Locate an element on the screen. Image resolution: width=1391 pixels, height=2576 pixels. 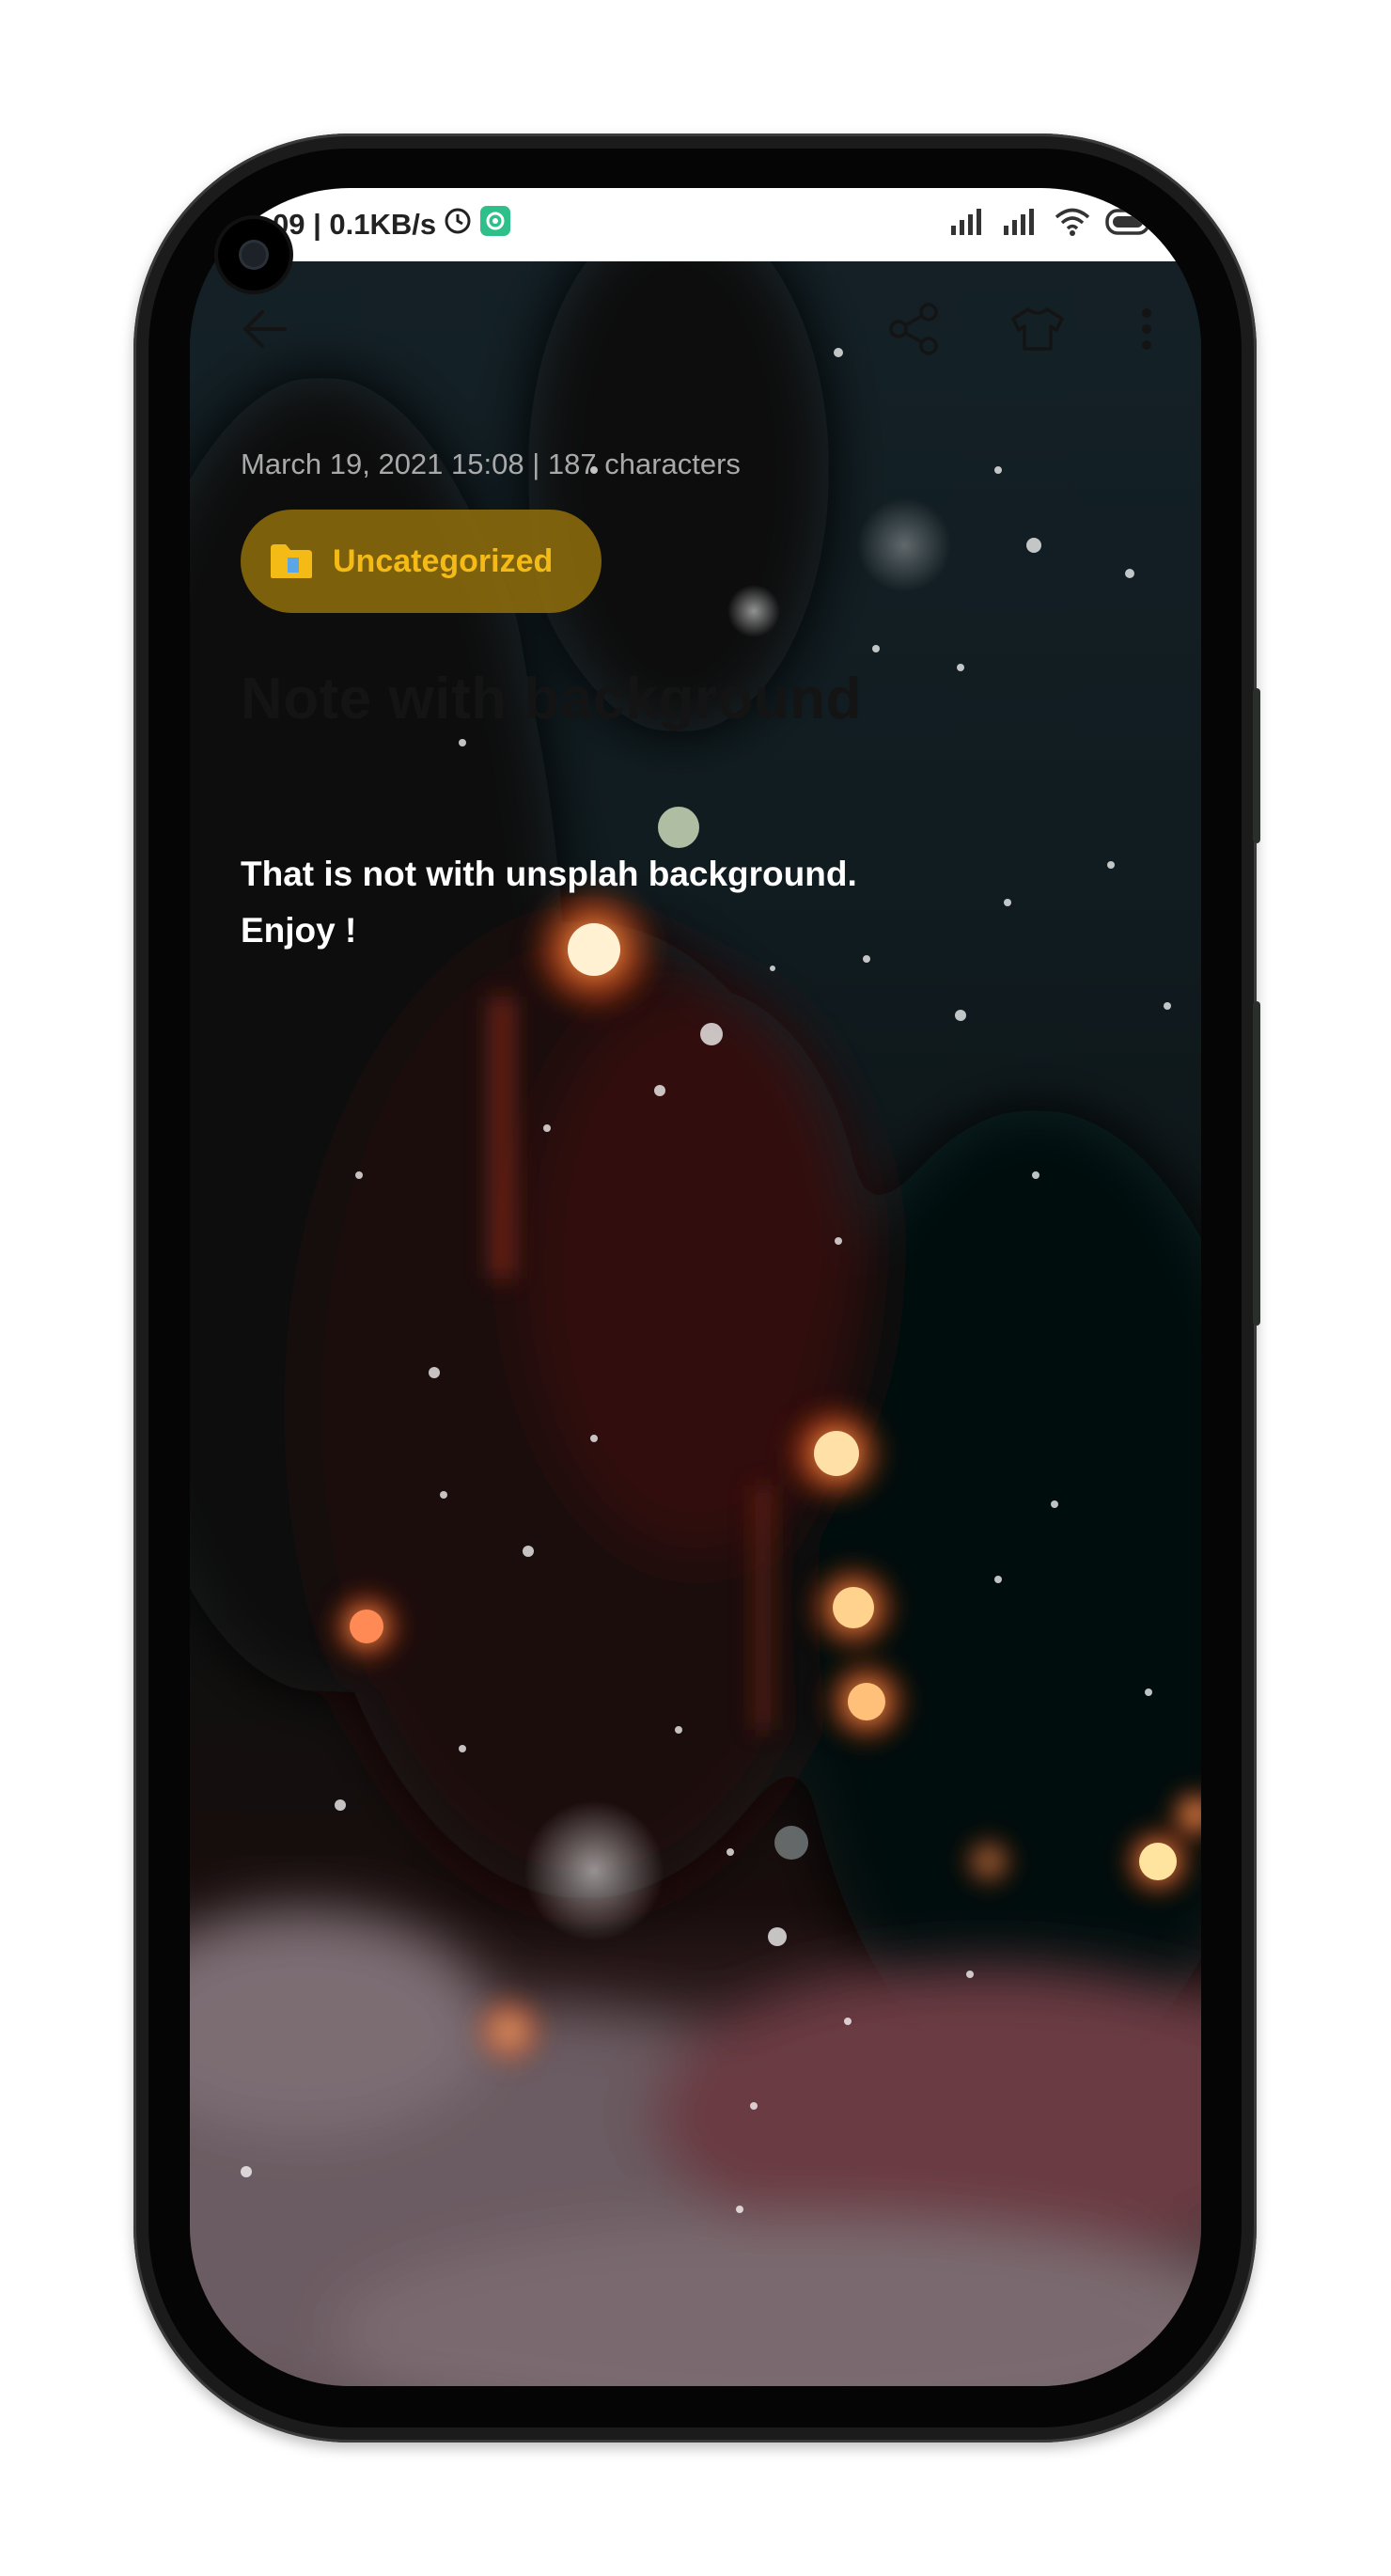
note-body-line: Enjoy ! is located at coordinates (299, 931).